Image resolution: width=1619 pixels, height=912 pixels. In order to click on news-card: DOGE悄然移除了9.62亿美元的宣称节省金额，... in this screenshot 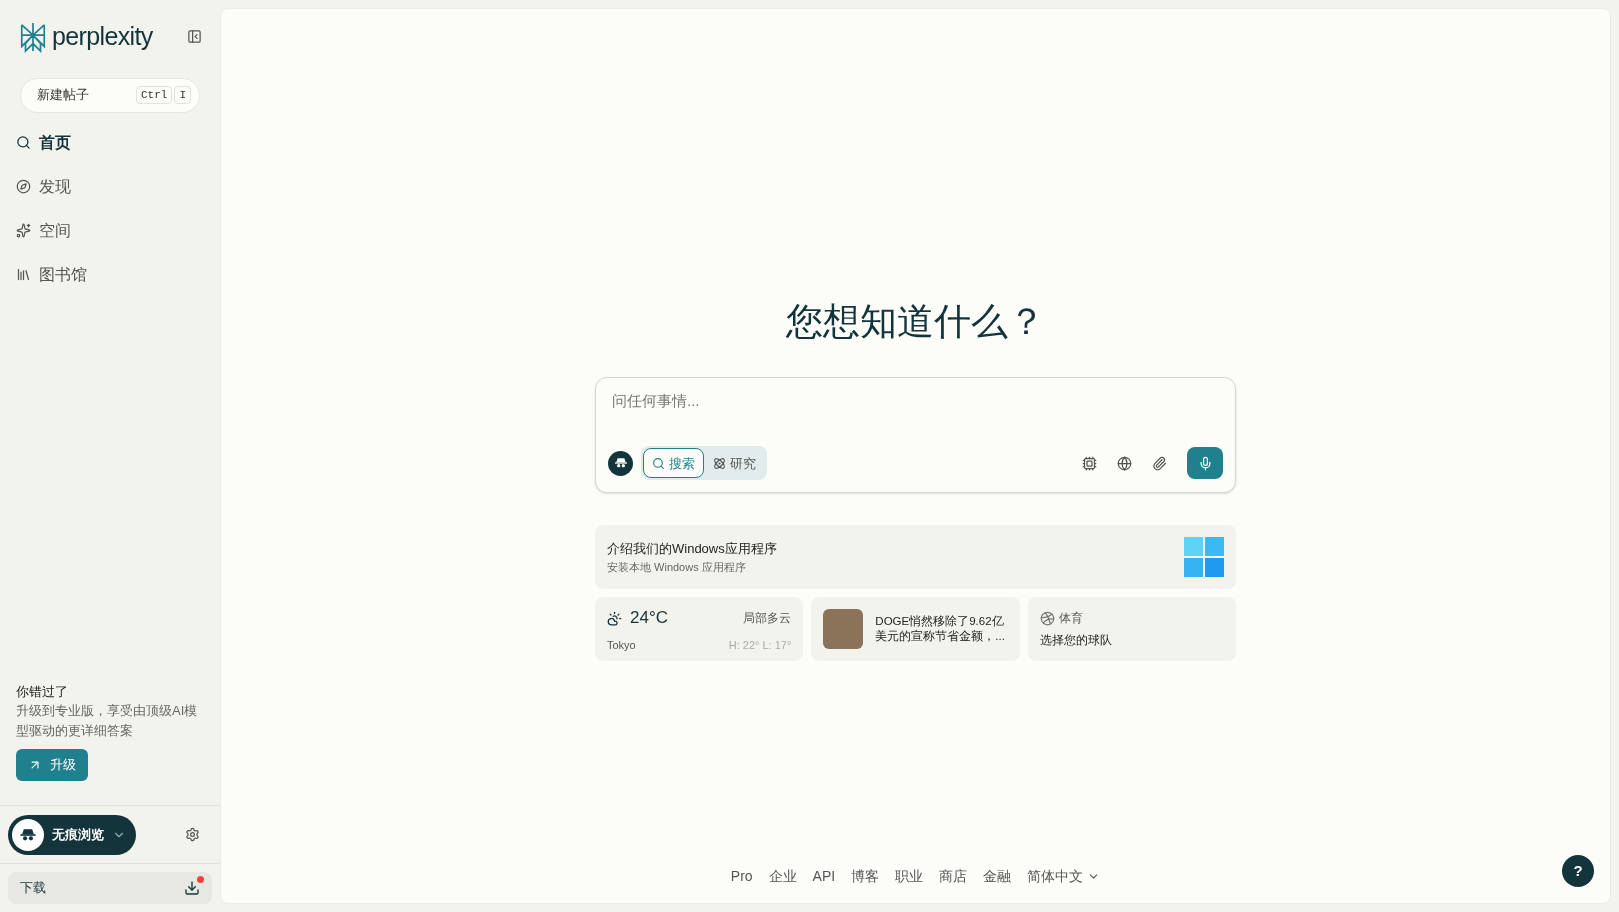, I will do `click(915, 629)`.